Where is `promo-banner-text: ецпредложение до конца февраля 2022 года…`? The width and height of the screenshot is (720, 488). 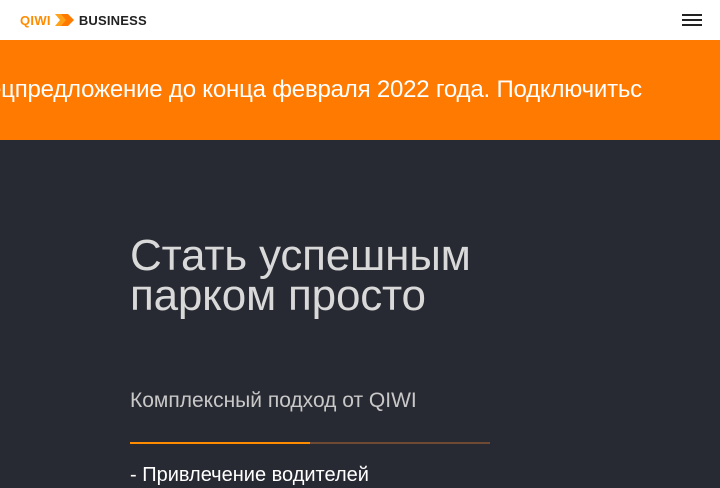 promo-banner-text: ецпредложение до конца февраля 2022 года… is located at coordinates (321, 89).